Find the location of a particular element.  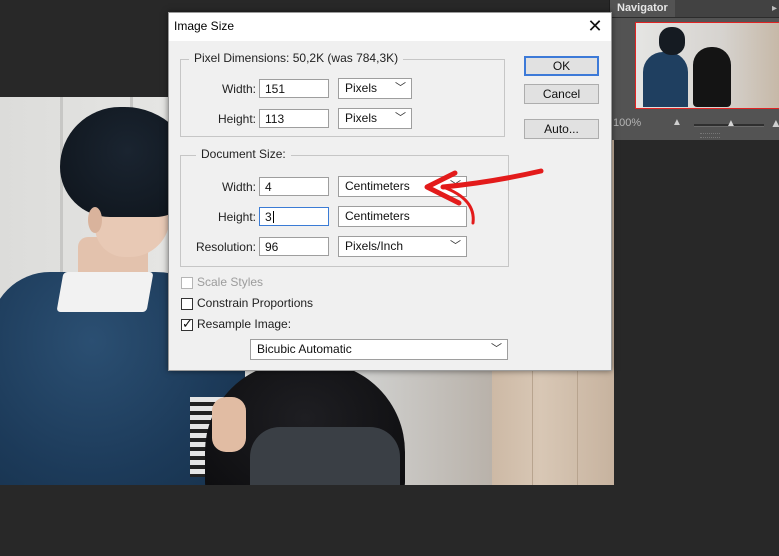

navigator-panel: Navigator ▸ 100% ▲ ▲ ▲ is located at coordinates (694, 70).